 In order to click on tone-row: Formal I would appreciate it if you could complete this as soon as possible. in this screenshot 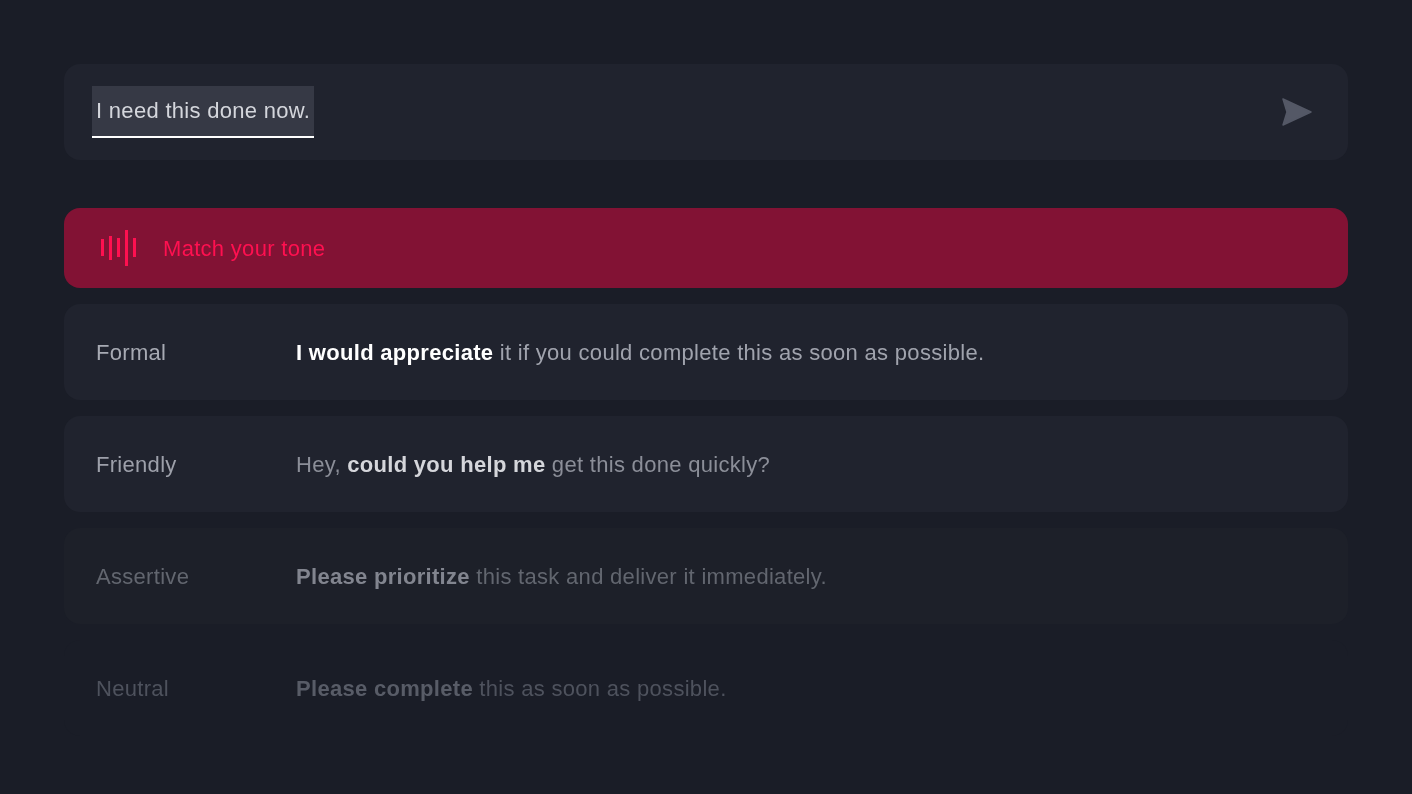, I will do `click(706, 352)`.